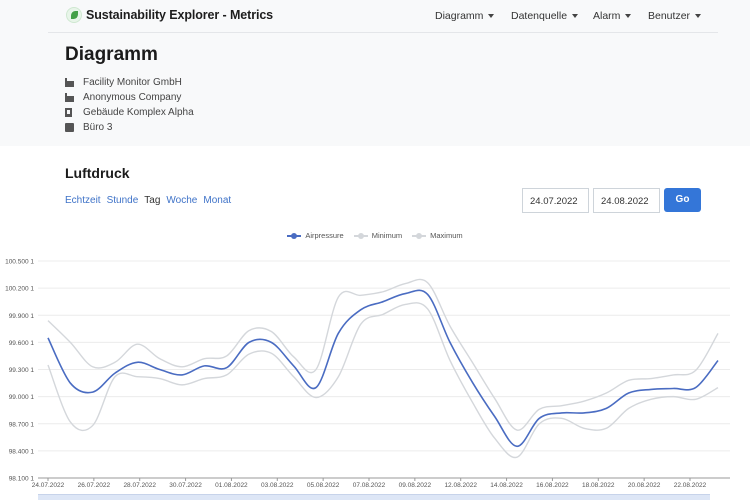 Image resolution: width=750 pixels, height=500 pixels. Describe the element at coordinates (415, 485) in the screenshot. I see `x-tick-label: 09.08.2022` at that location.